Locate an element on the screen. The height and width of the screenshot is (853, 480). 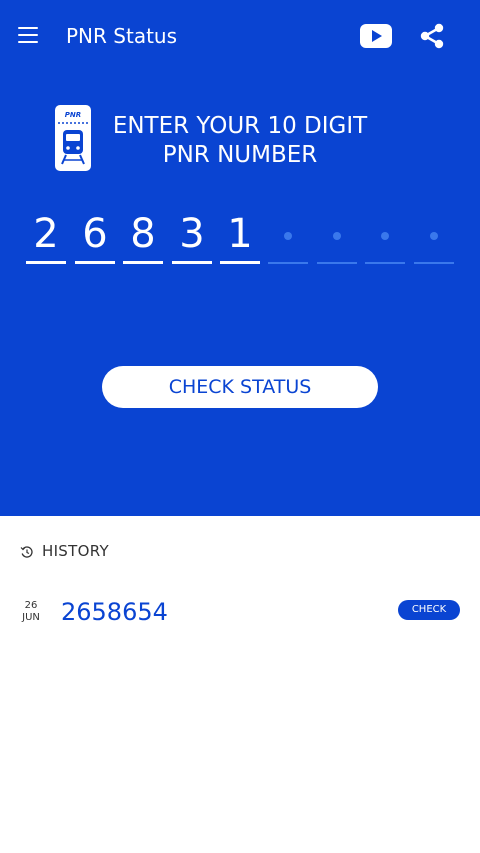
app-title: PNR Status is located at coordinates (122, 36).